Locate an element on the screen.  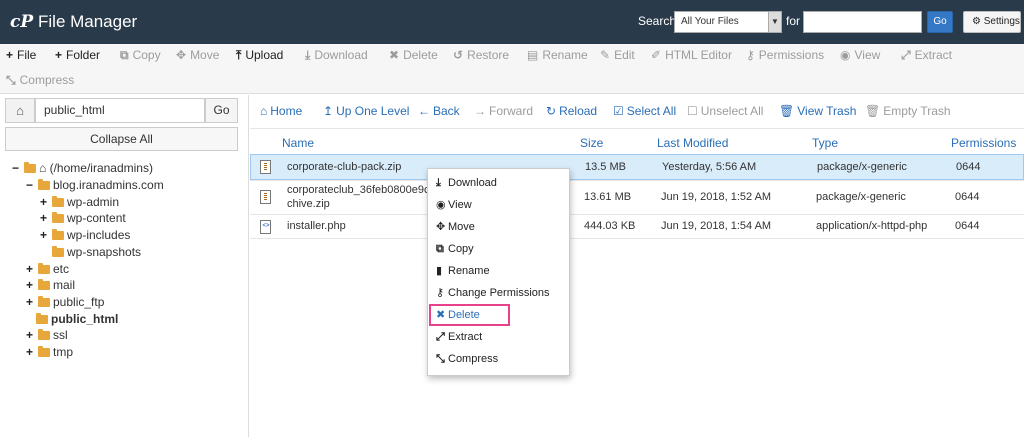
tree-item-ssl: + ssl is located at coordinates (47, 335).